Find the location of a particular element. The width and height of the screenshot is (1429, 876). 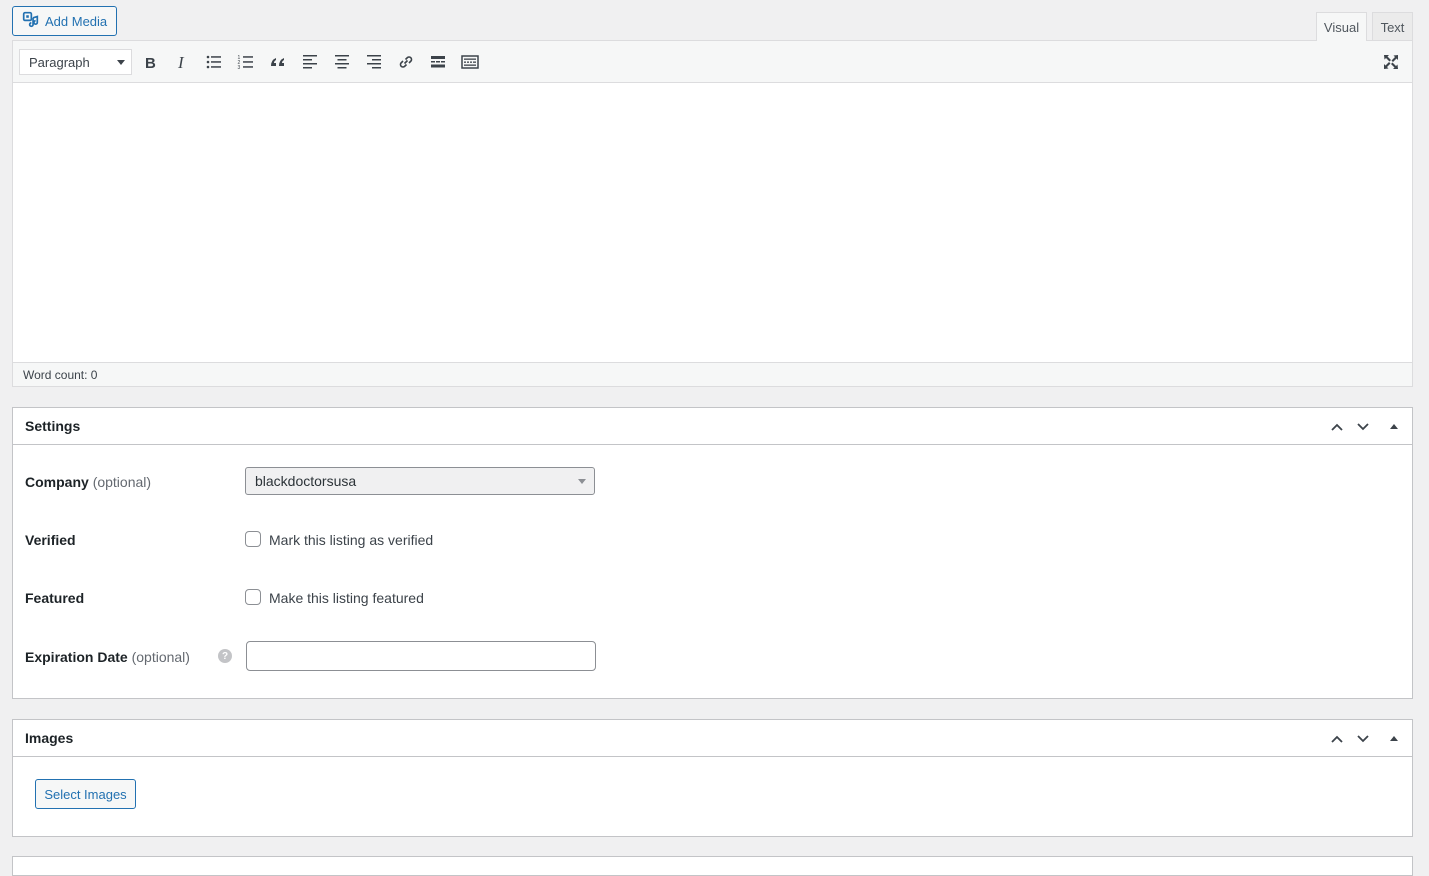

help-icon: ? is located at coordinates (225, 656).